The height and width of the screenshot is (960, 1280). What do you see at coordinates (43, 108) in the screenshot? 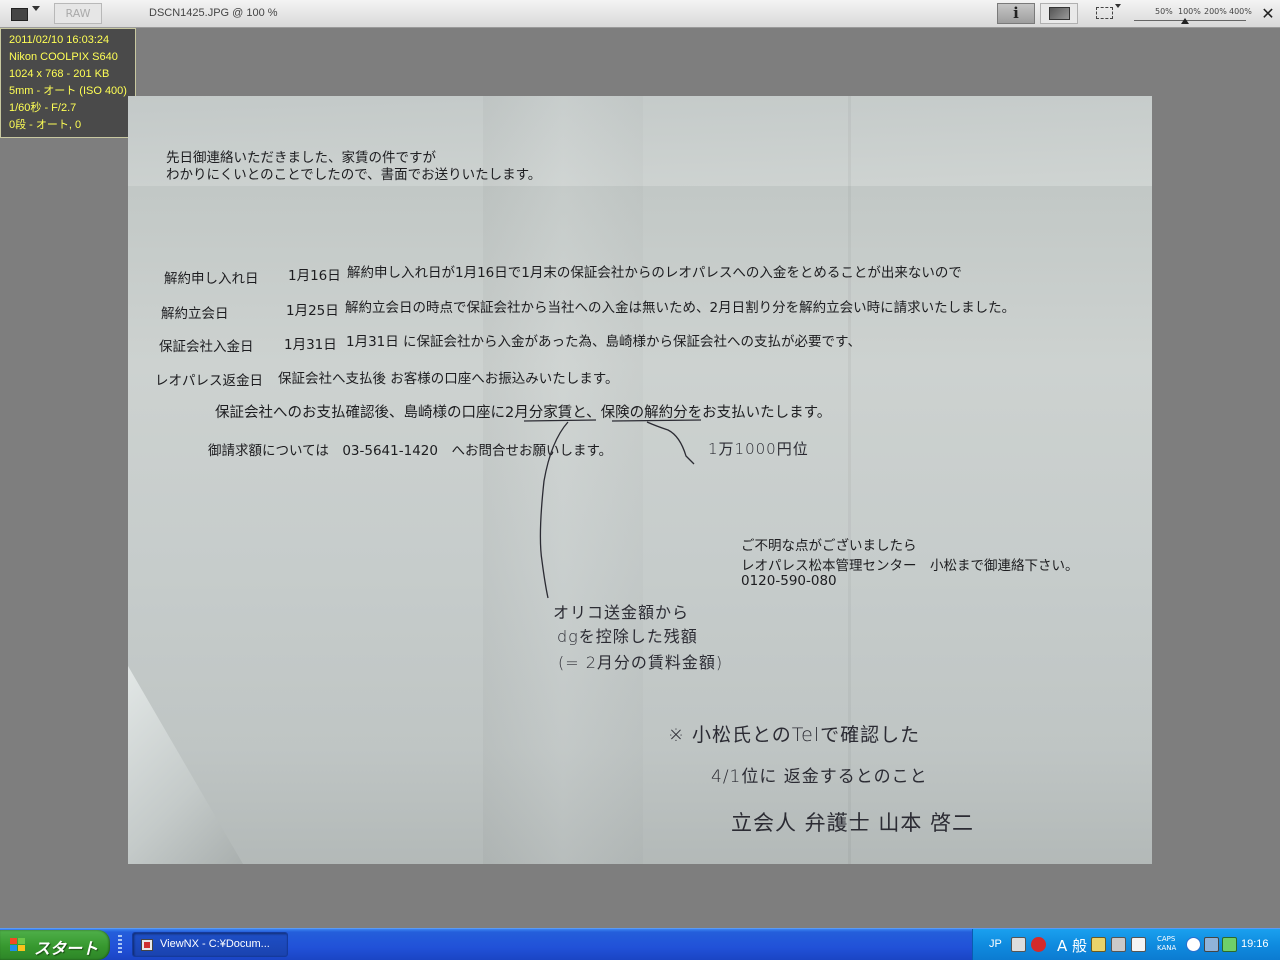
I see `info-exposure: 1/60秒 - F/2.7` at bounding box center [43, 108].